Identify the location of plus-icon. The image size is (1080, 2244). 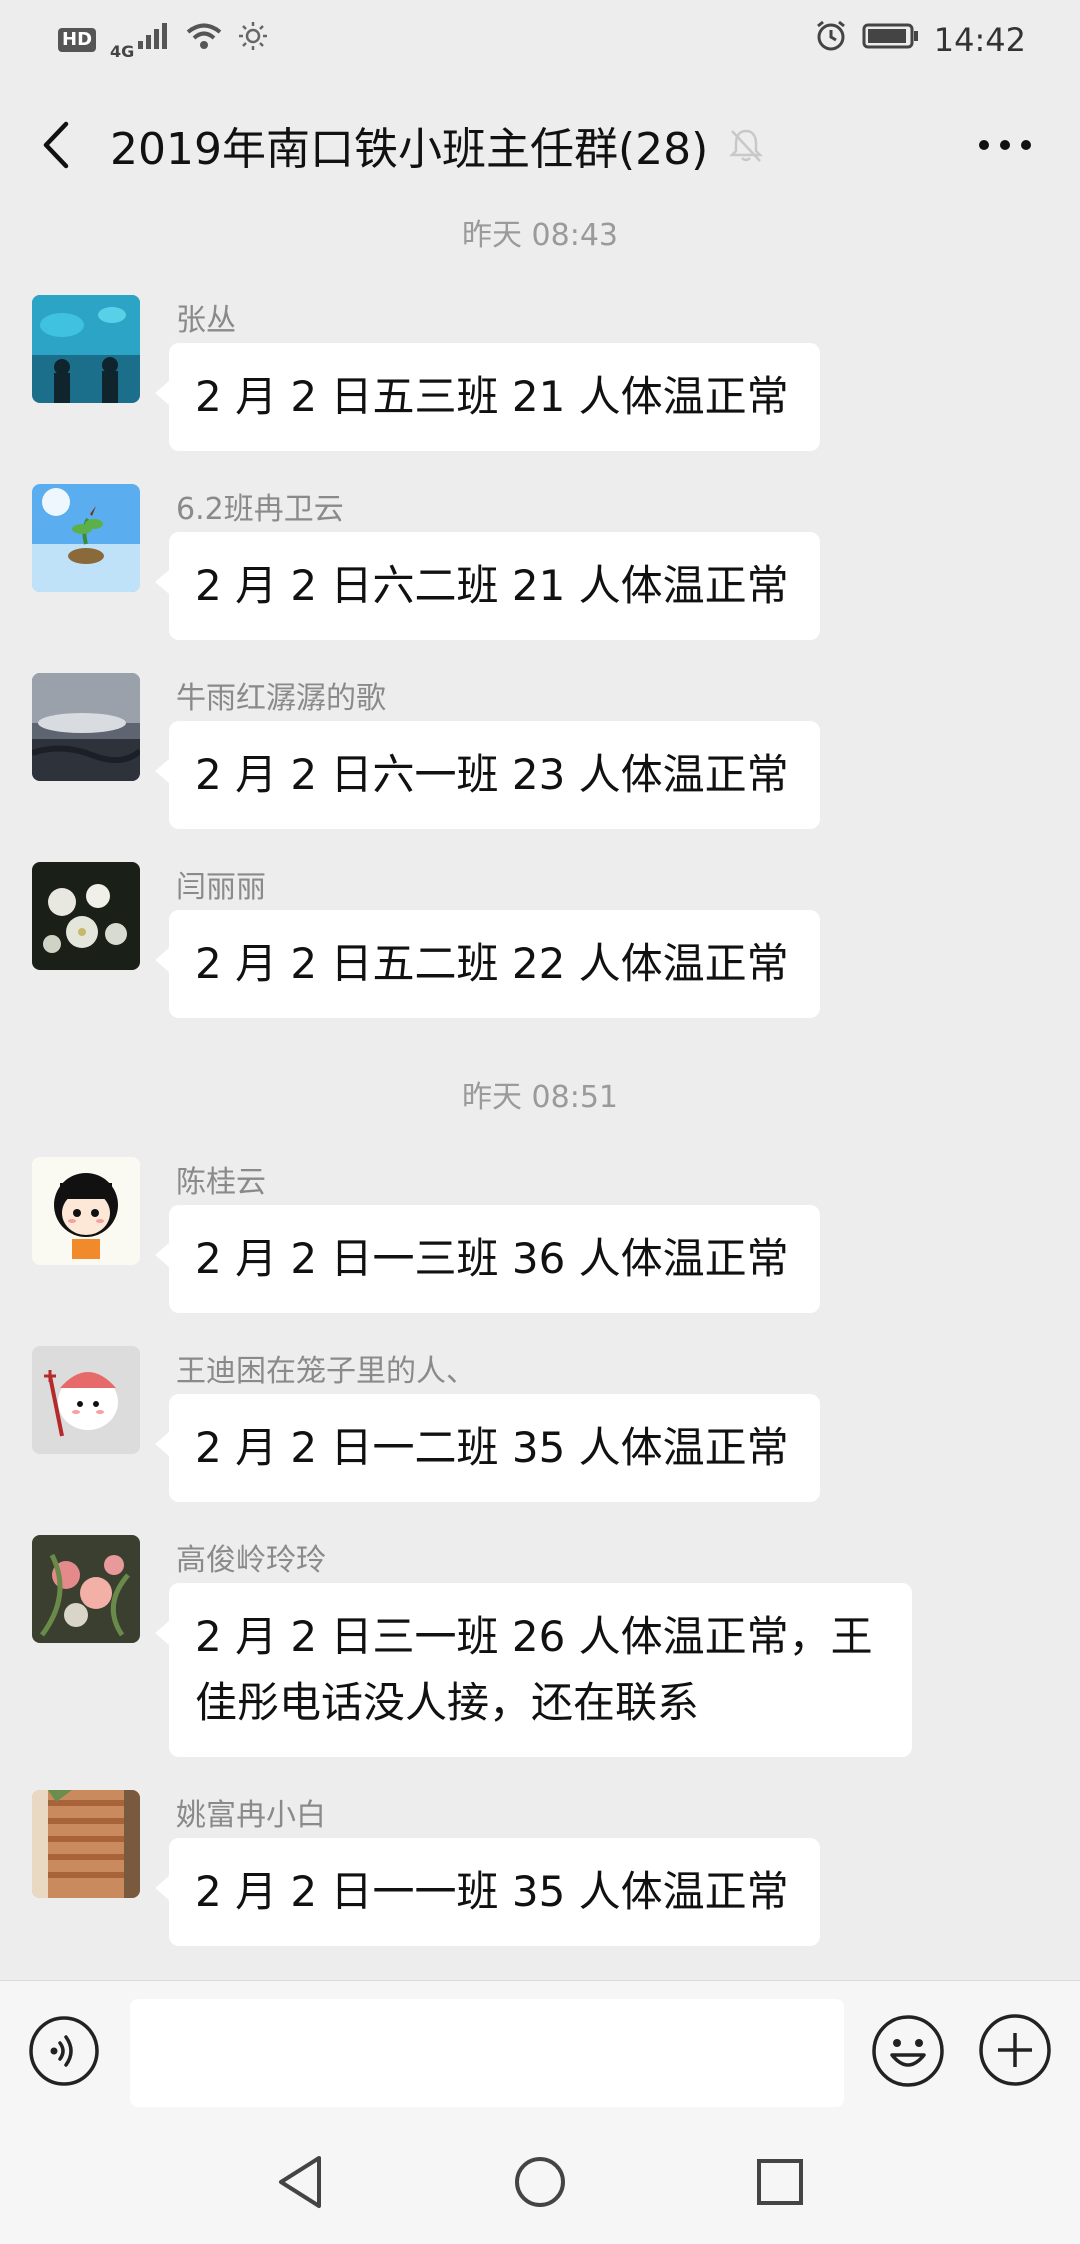
(1015, 2050).